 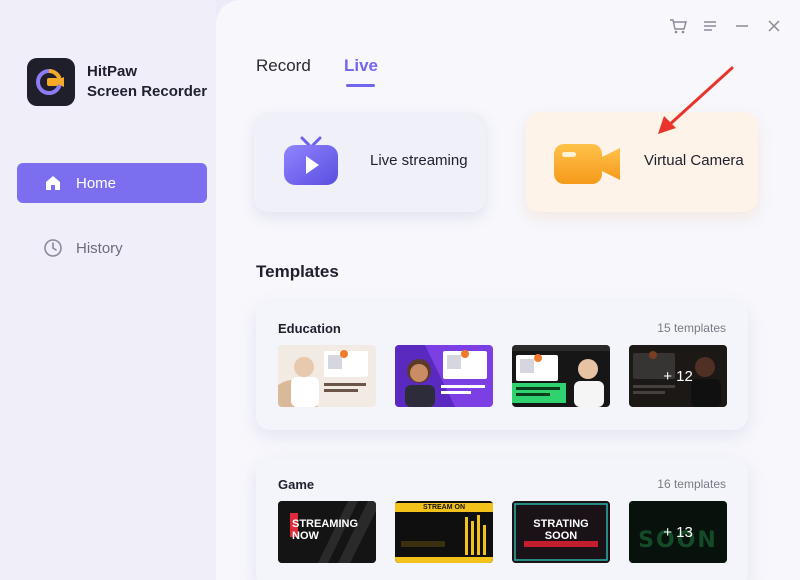 I want to click on game-template-thumb: STRATING SOON, so click(x=561, y=532).